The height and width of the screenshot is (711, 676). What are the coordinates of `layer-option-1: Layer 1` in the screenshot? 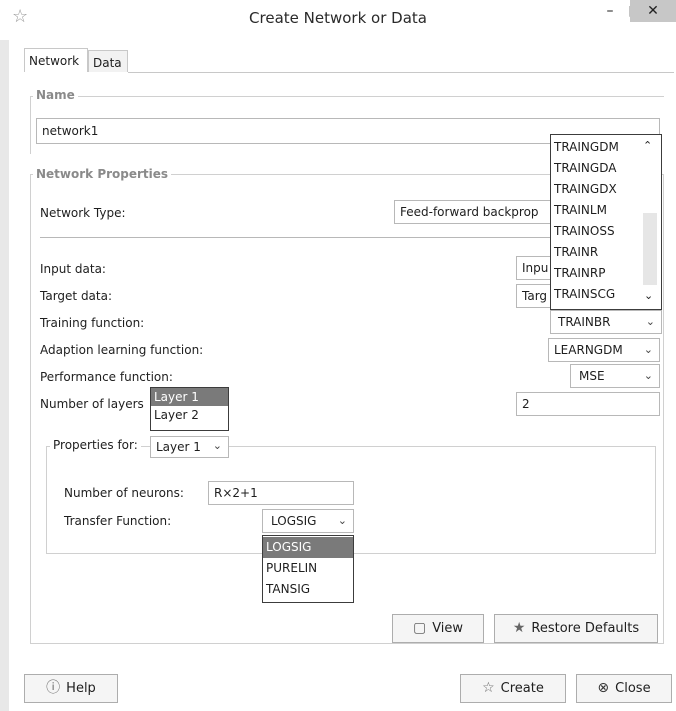 It's located at (189, 397).